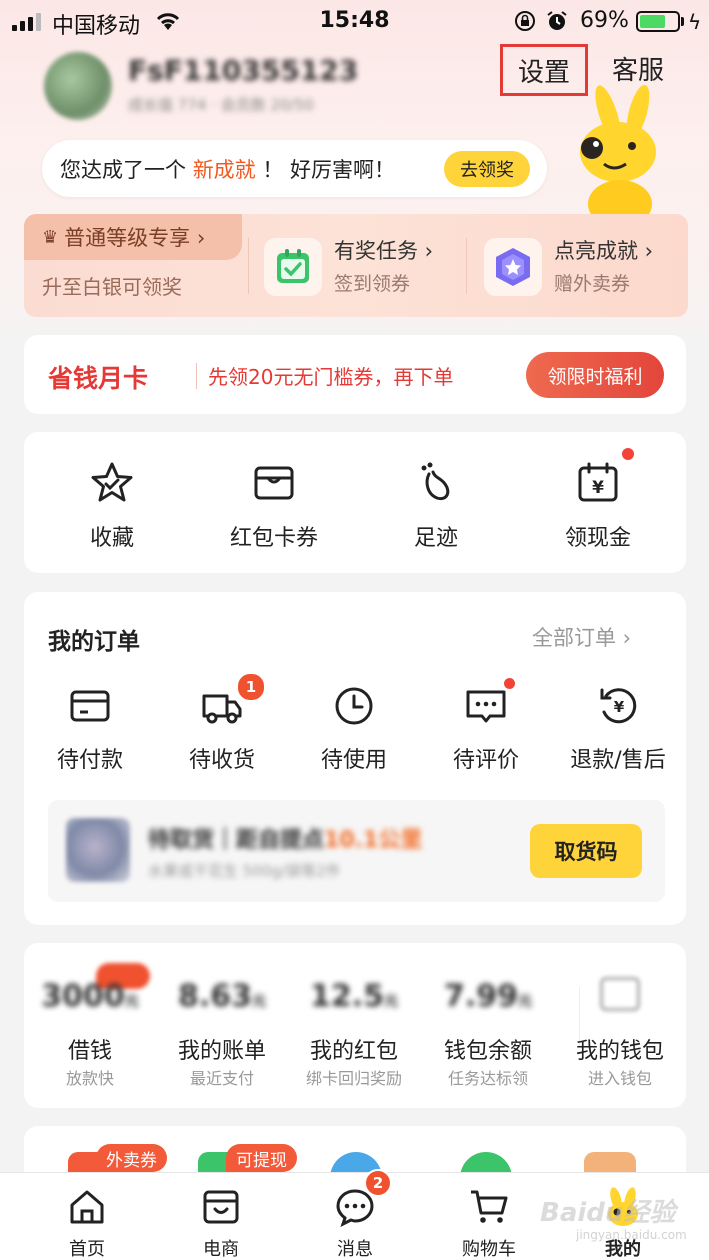  Describe the element at coordinates (584, 267) in the screenshot. I see `achievements-entry: 点亮成就 › 赠外卖券` at that location.